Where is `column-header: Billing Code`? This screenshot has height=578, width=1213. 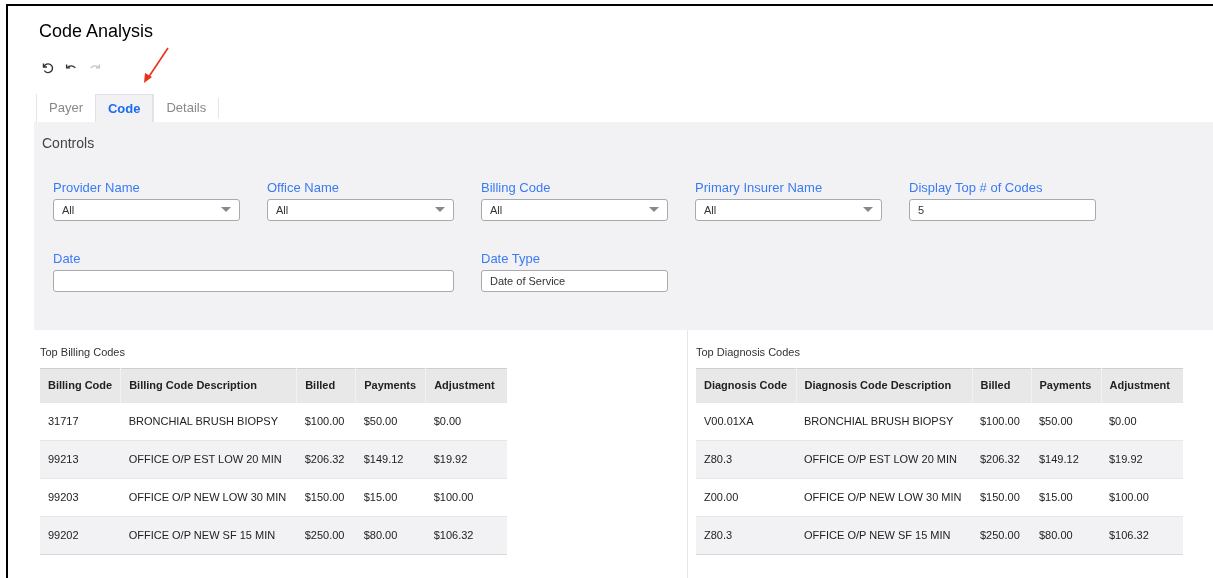 column-header: Billing Code is located at coordinates (80, 385).